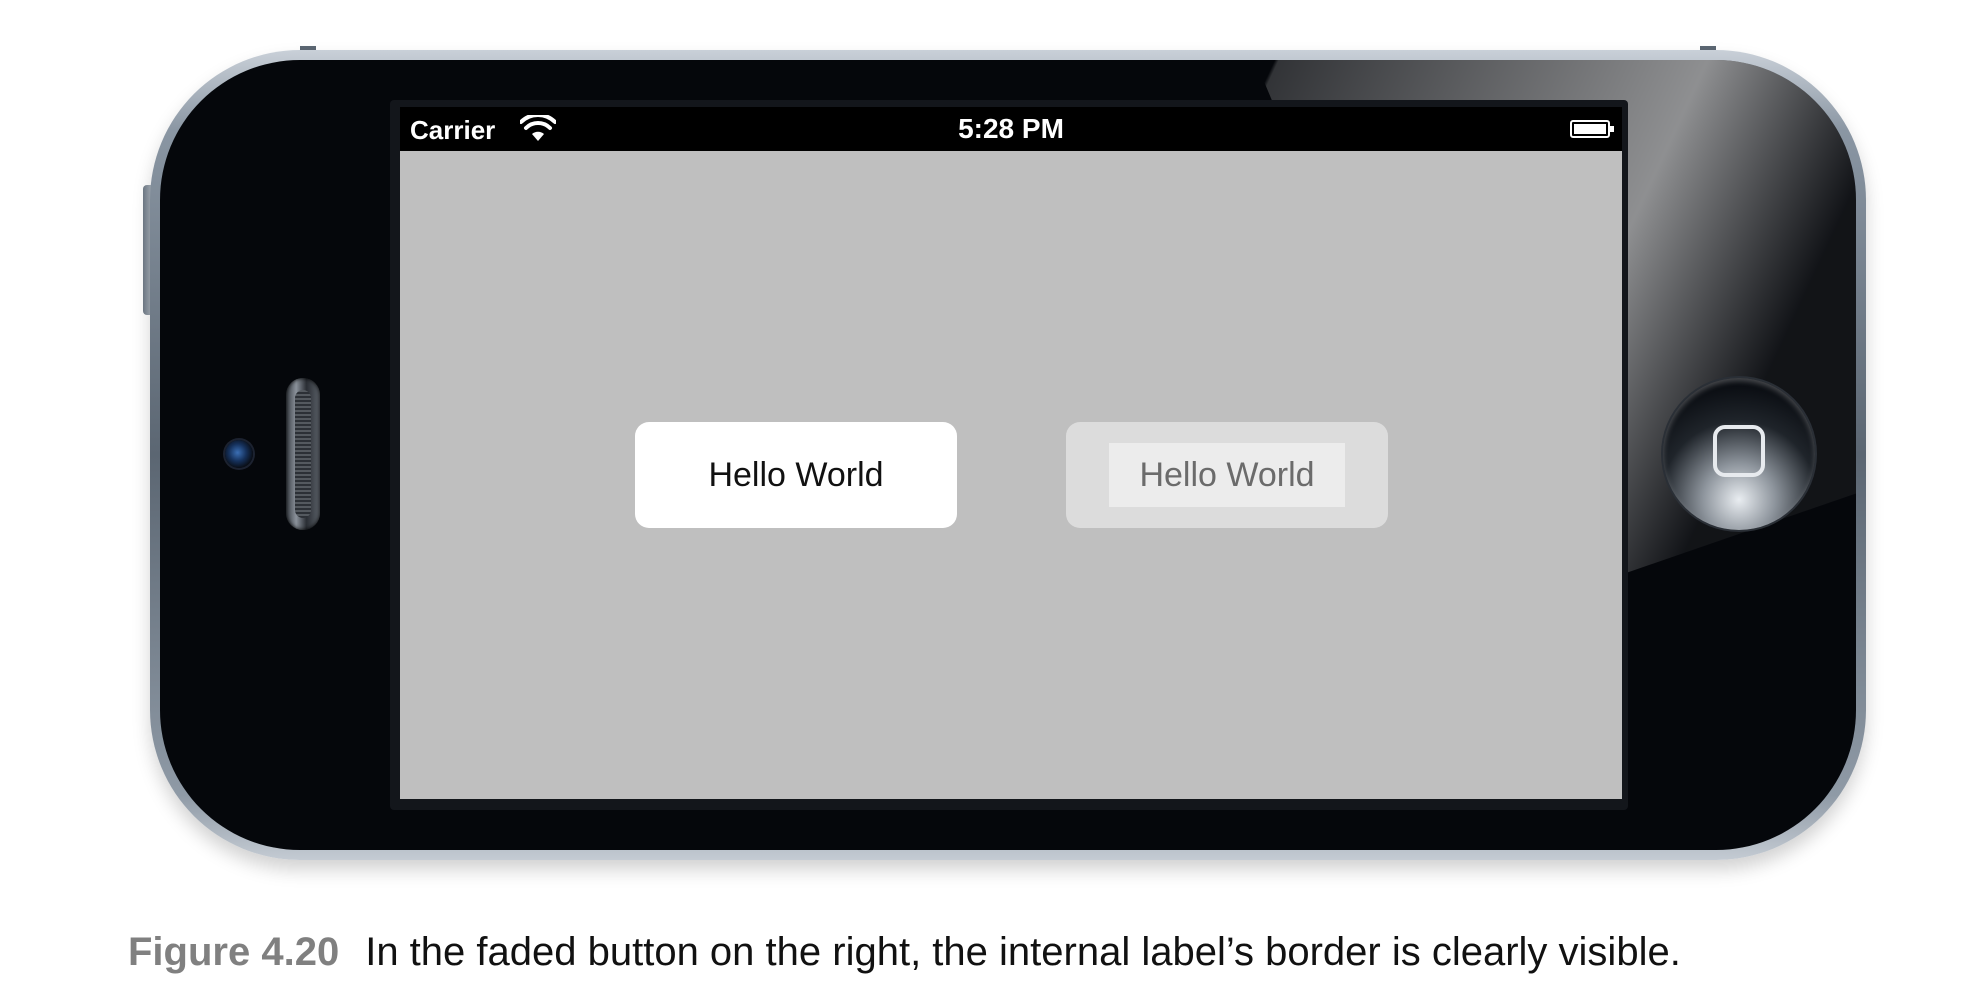  I want to click on front-camera, so click(239, 454).